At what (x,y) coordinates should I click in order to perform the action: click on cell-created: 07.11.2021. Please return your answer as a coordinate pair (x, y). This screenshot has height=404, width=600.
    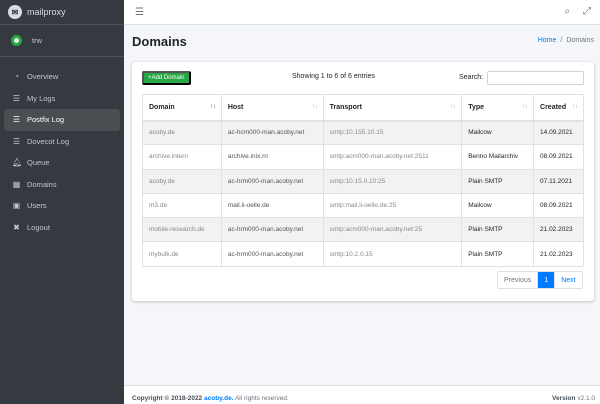
    Looking at the image, I should click on (558, 181).